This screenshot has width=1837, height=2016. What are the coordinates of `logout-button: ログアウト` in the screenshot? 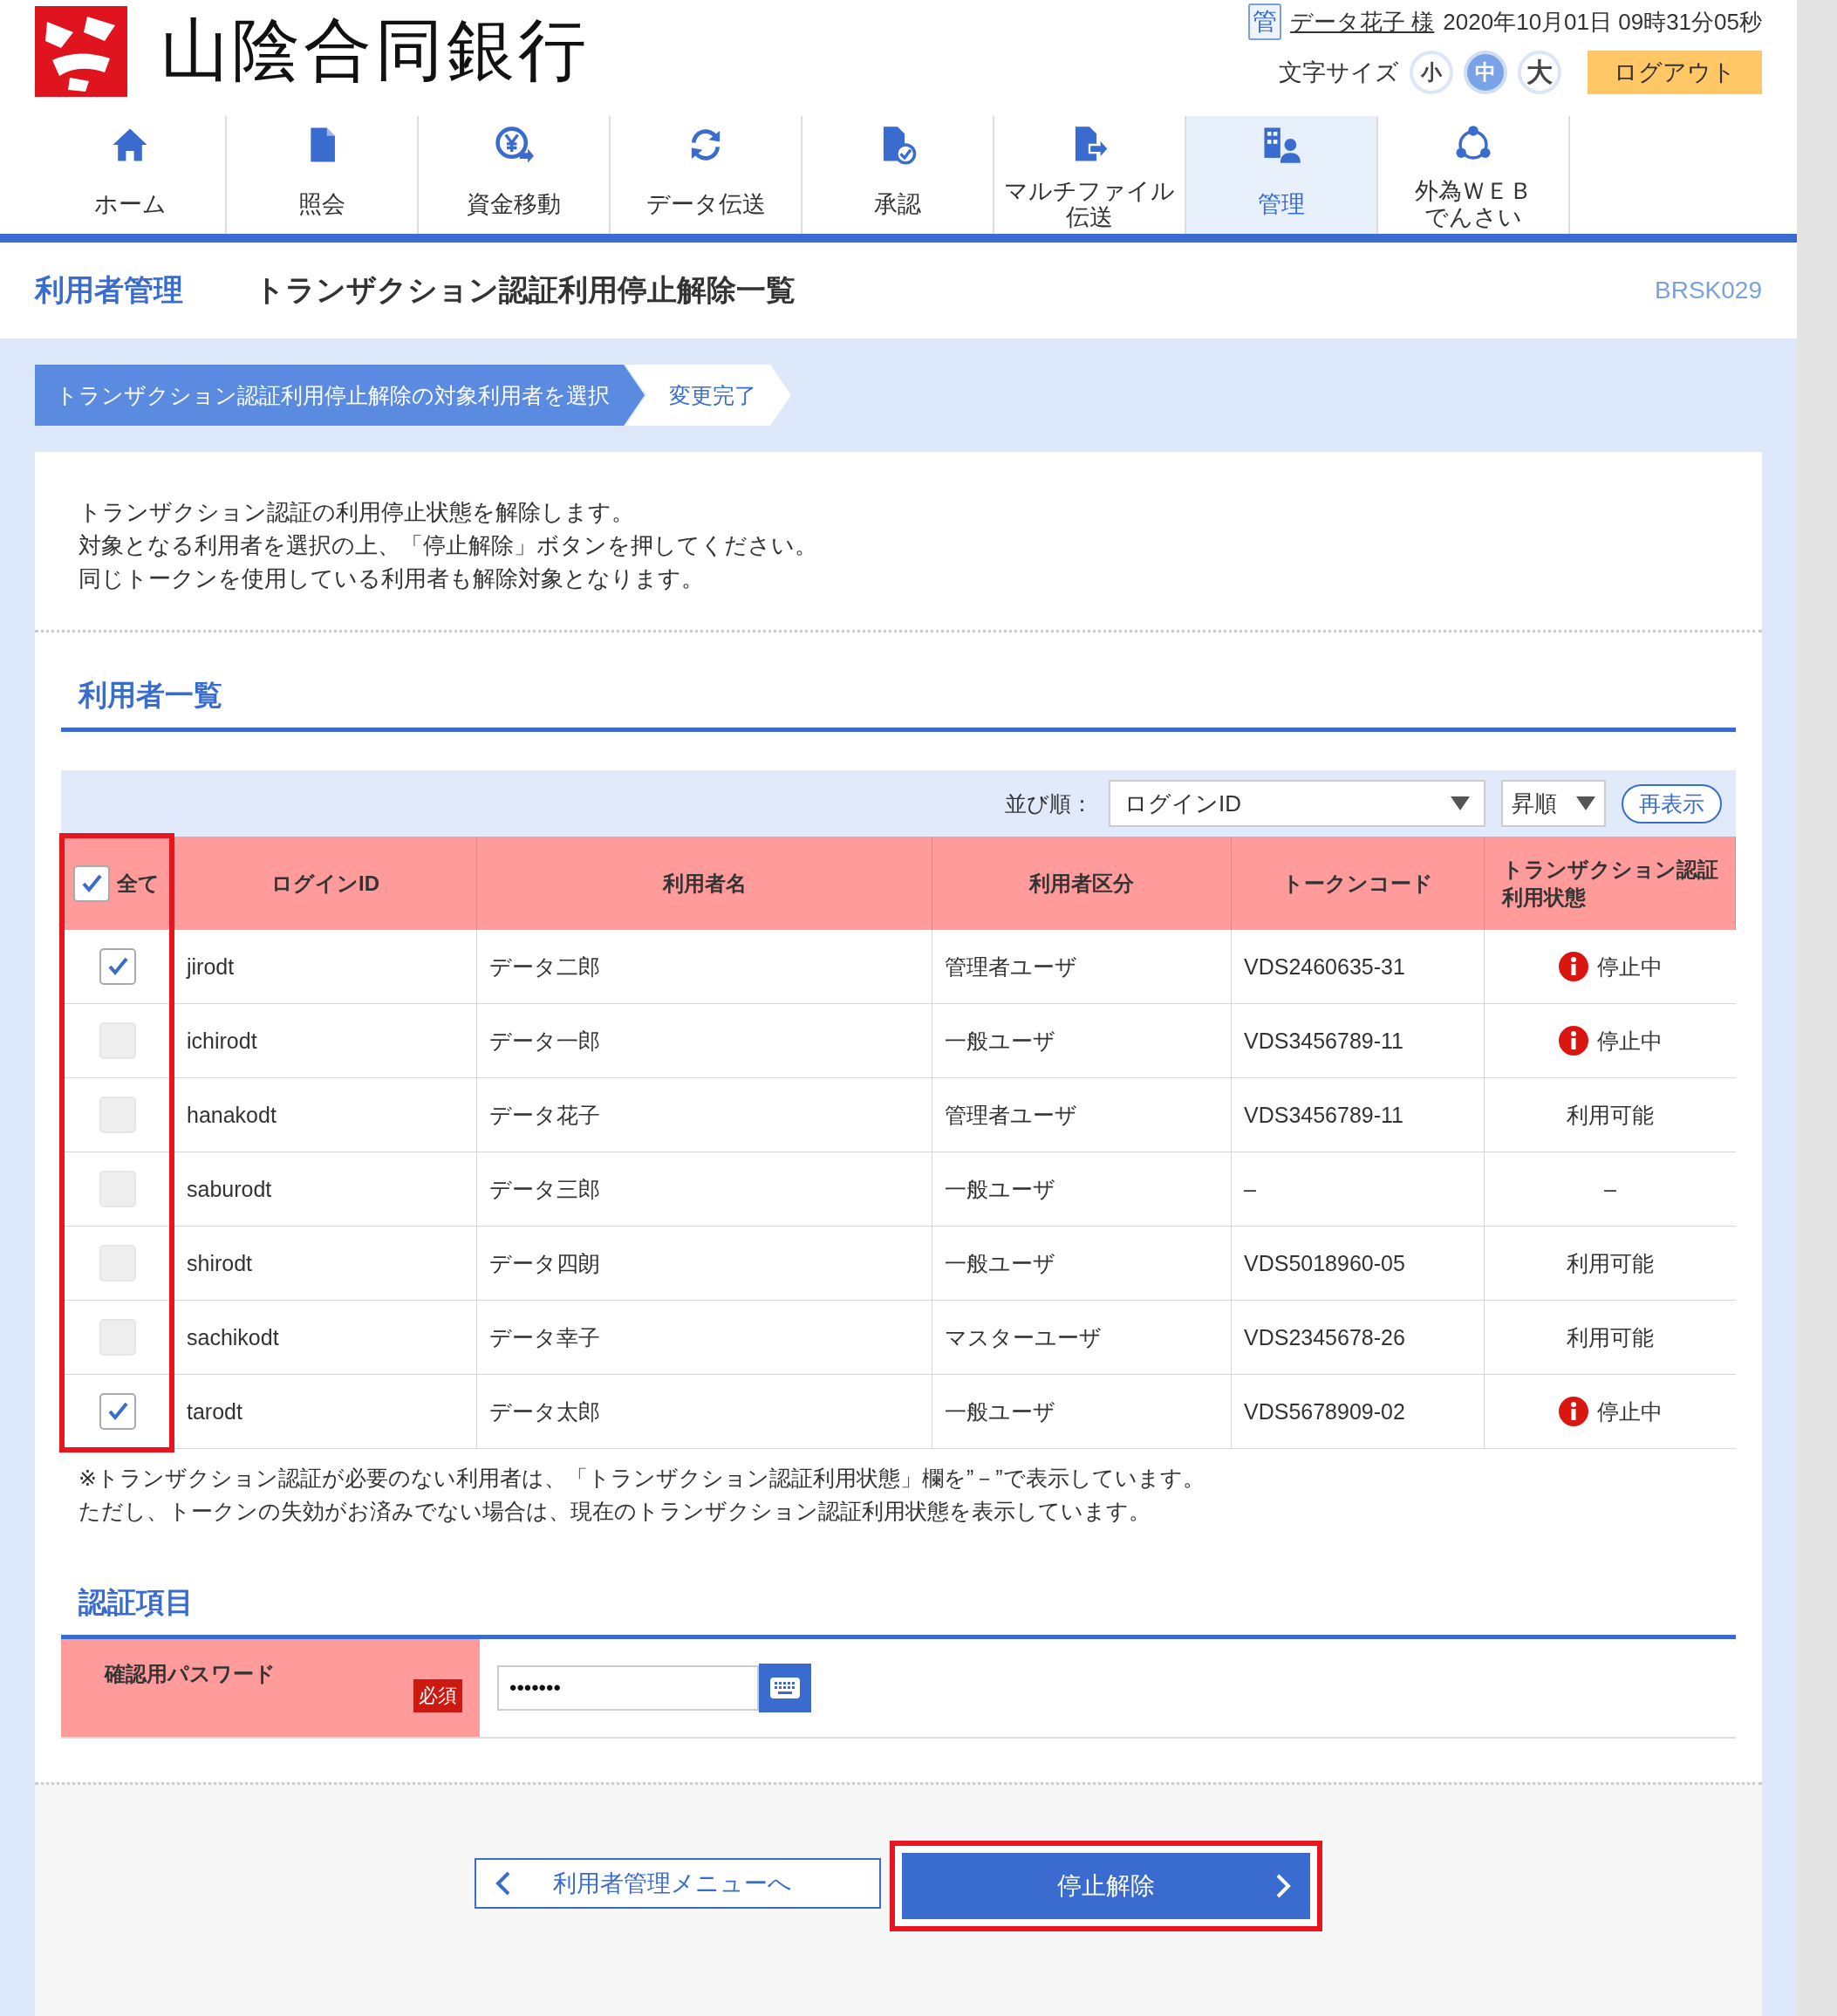 It's located at (1675, 73).